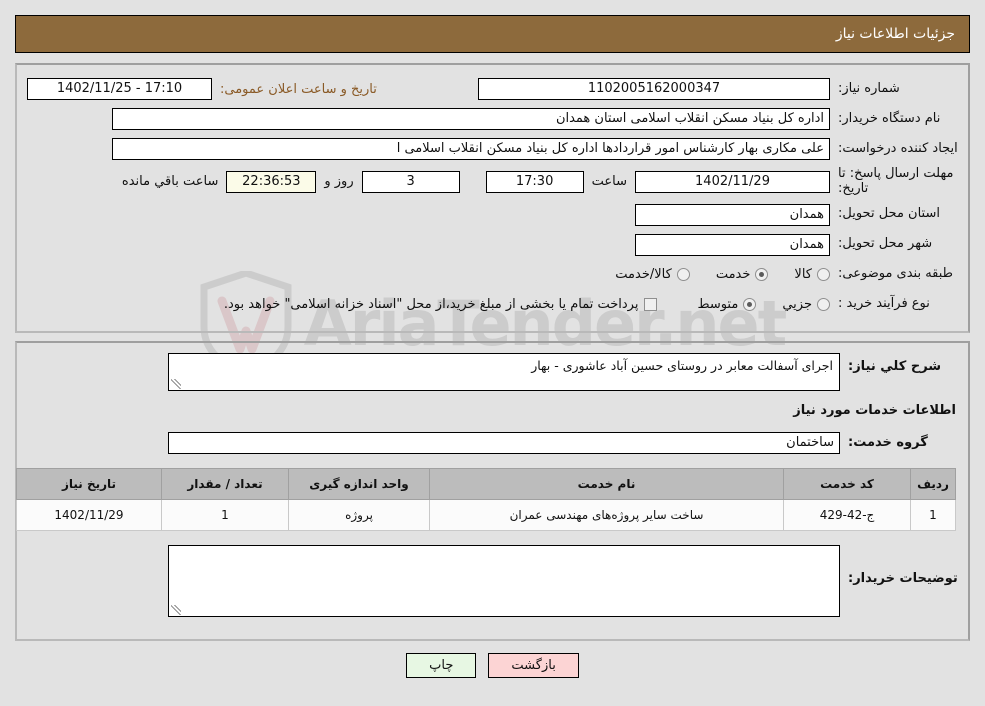 This screenshot has height=706, width=985. What do you see at coordinates (896, 274) in the screenshot?
I see `category-label: طبقه بندی موضوعی:` at bounding box center [896, 274].